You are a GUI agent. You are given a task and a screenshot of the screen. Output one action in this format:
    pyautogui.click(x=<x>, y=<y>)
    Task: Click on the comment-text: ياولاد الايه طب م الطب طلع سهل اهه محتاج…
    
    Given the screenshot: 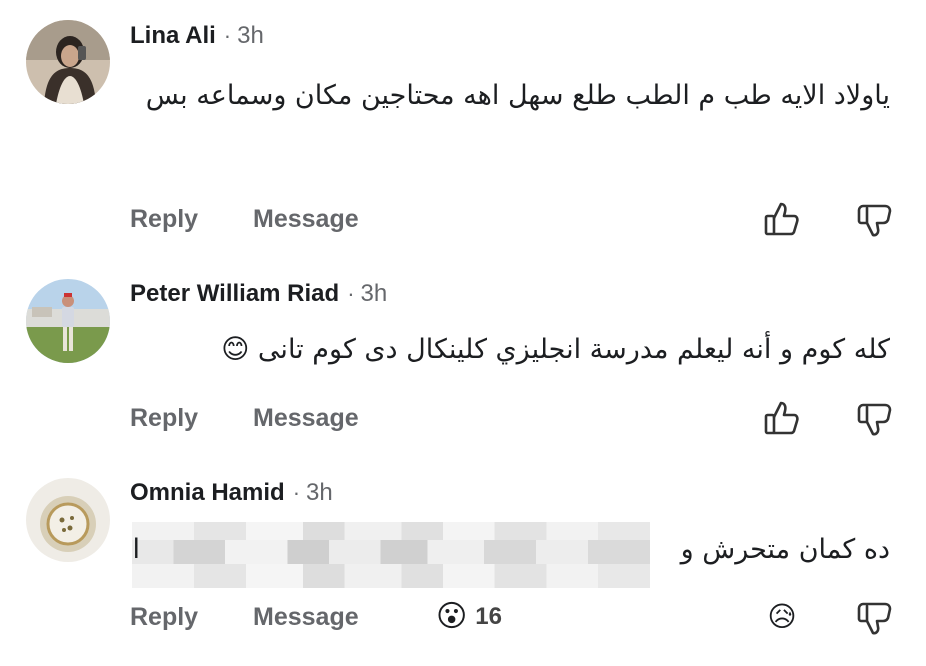 What is the action you would take?
    pyautogui.click(x=517, y=95)
    